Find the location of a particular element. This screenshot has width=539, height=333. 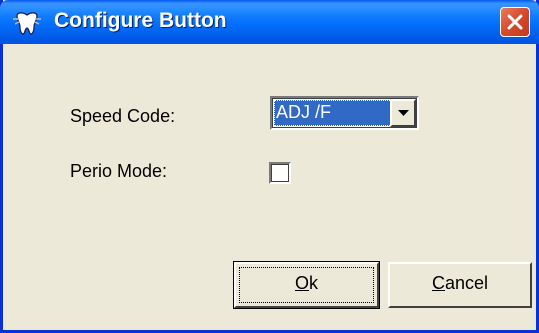

speed-code-selected-value: ADJ /F is located at coordinates (333, 113).